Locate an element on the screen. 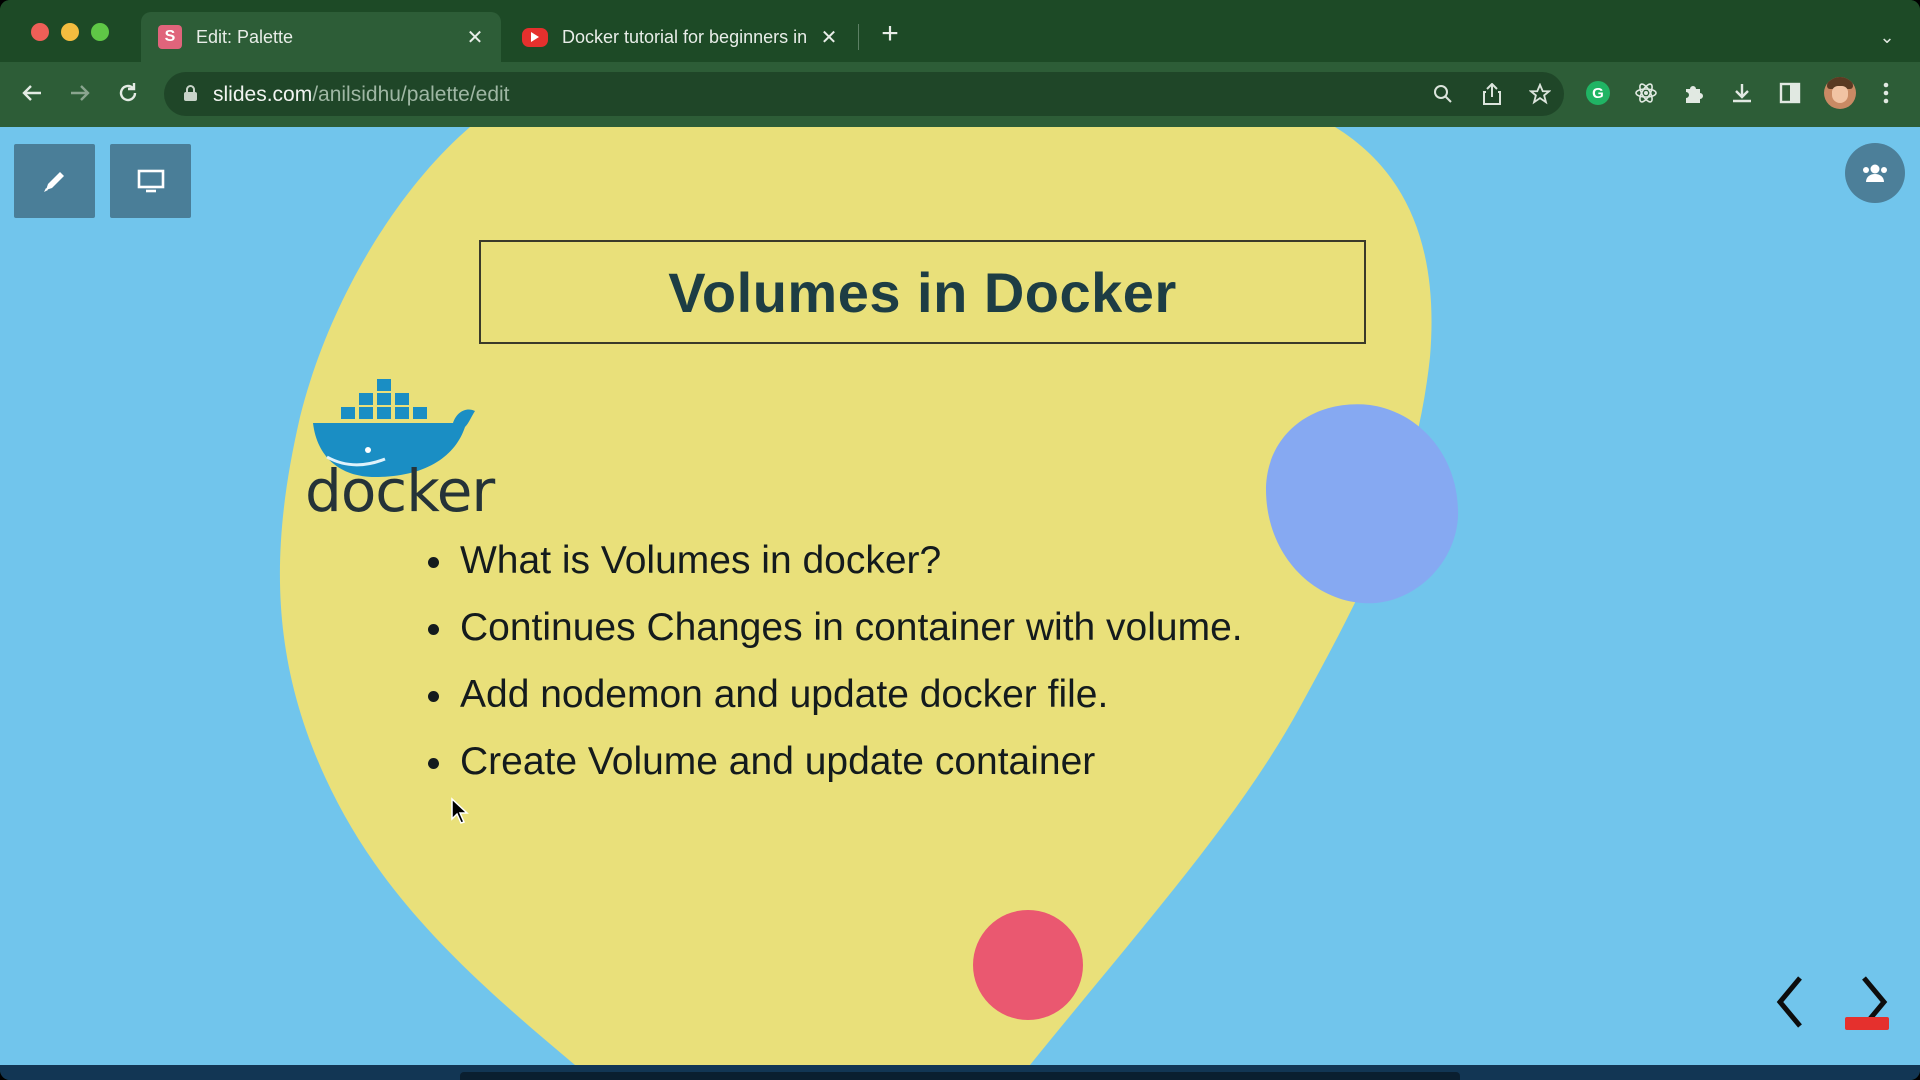 The width and height of the screenshot is (1920, 1080). slide-title-box: Volumes in Docker is located at coordinates (922, 292).